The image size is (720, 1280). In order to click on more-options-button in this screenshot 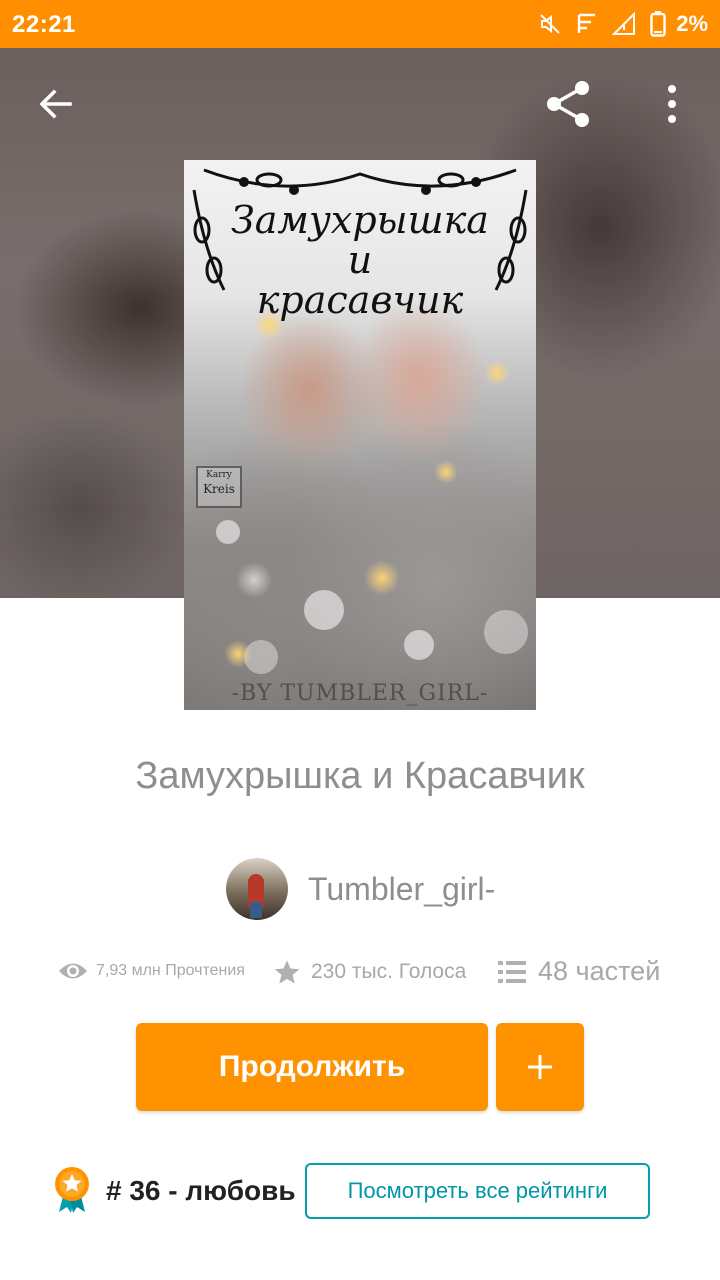, I will do `click(672, 104)`.